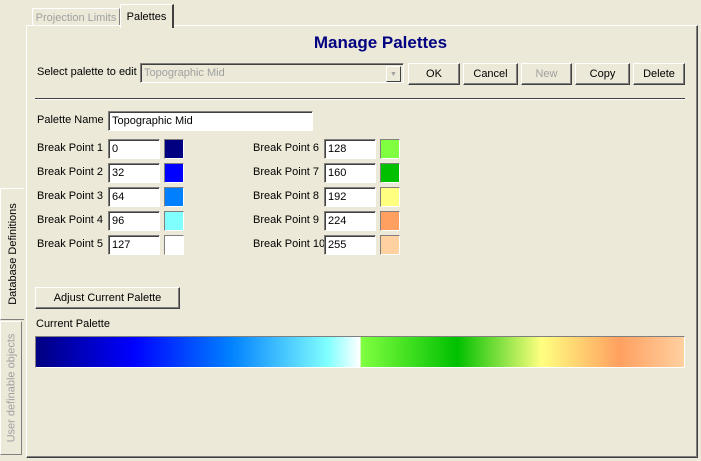 This screenshot has width=701, height=461. Describe the element at coordinates (390, 197) in the screenshot. I see `break-point-8-color` at that location.